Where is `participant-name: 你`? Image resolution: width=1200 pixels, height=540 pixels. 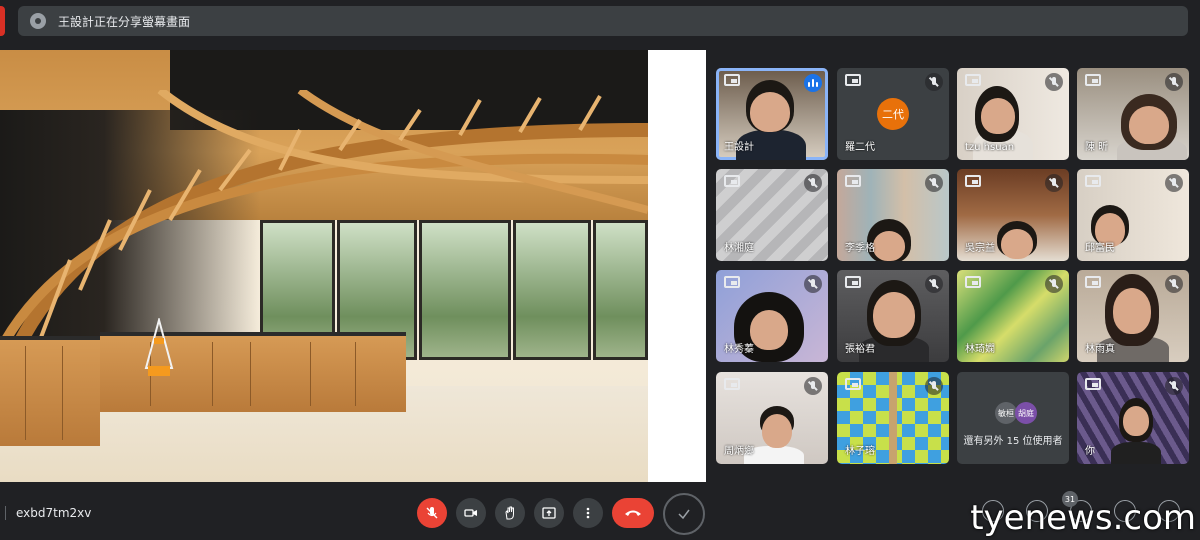 participant-name: 你 is located at coordinates (1090, 451).